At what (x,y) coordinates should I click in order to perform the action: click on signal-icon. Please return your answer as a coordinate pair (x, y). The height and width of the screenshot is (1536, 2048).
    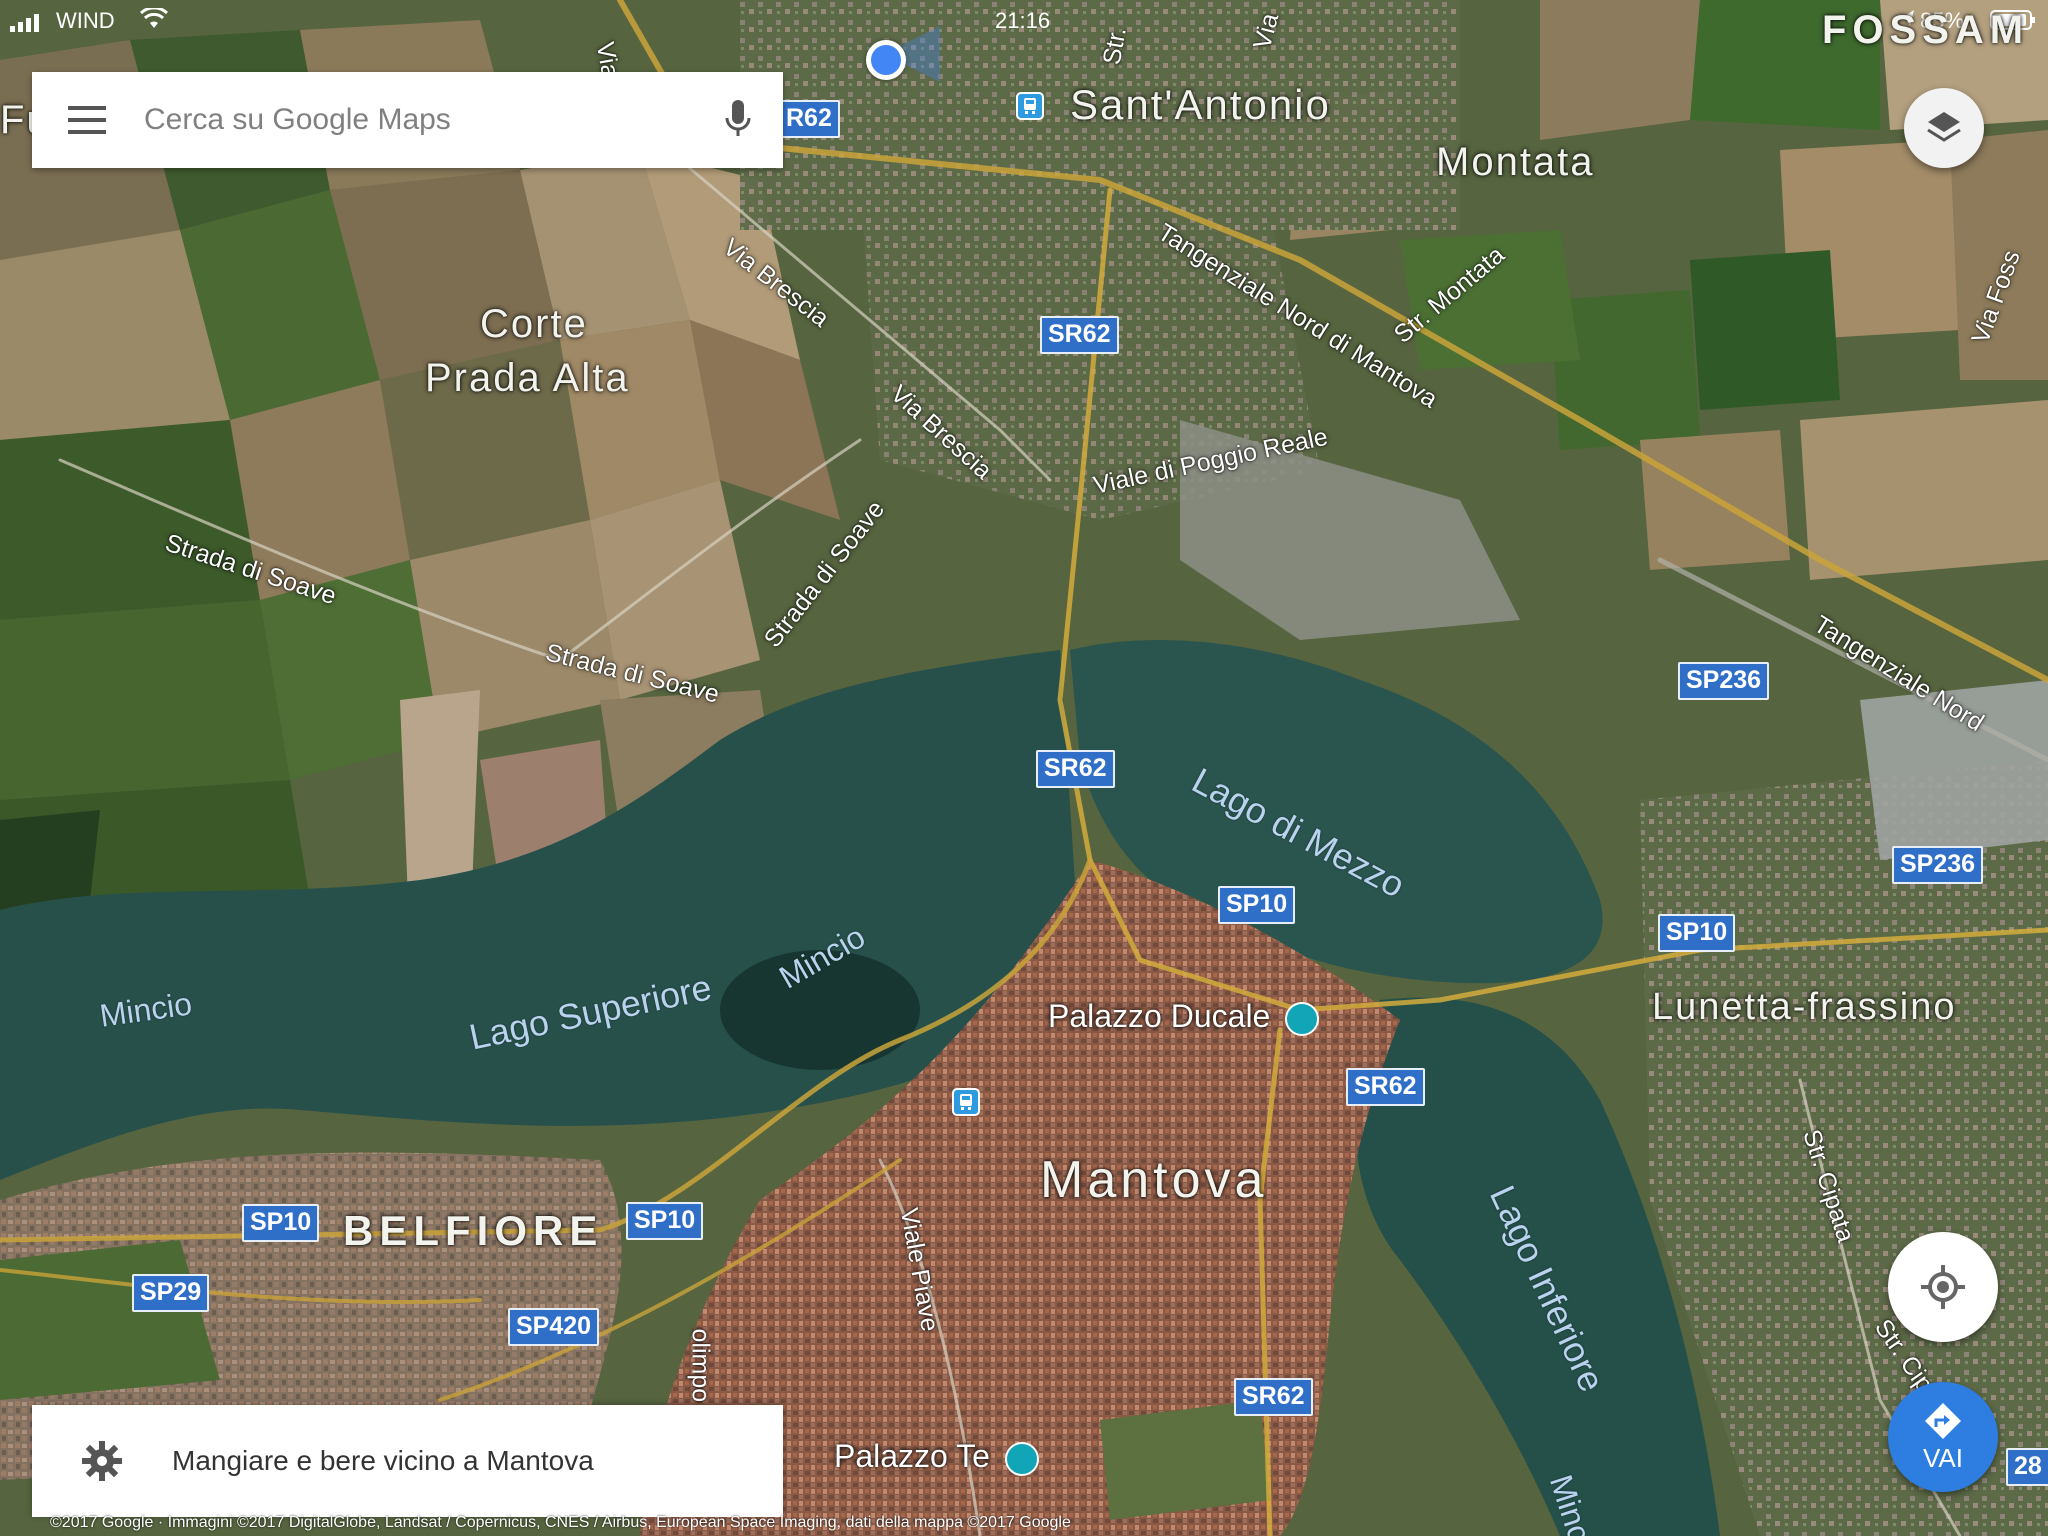
    Looking at the image, I should click on (29, 25).